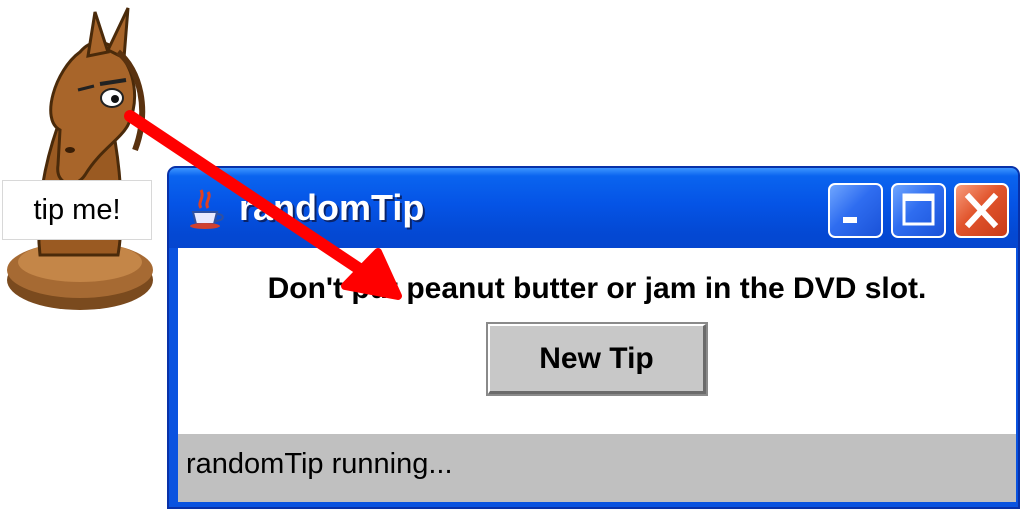 The height and width of the screenshot is (509, 1020). I want to click on close-button, so click(981, 210).